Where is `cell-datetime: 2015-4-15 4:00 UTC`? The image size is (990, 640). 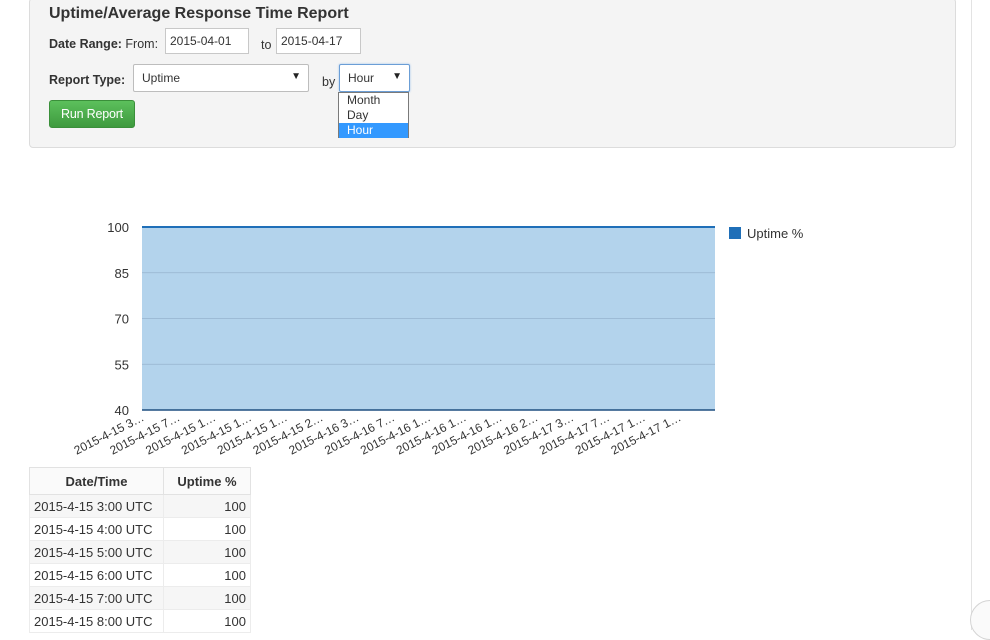
cell-datetime: 2015-4-15 4:00 UTC is located at coordinates (96, 529).